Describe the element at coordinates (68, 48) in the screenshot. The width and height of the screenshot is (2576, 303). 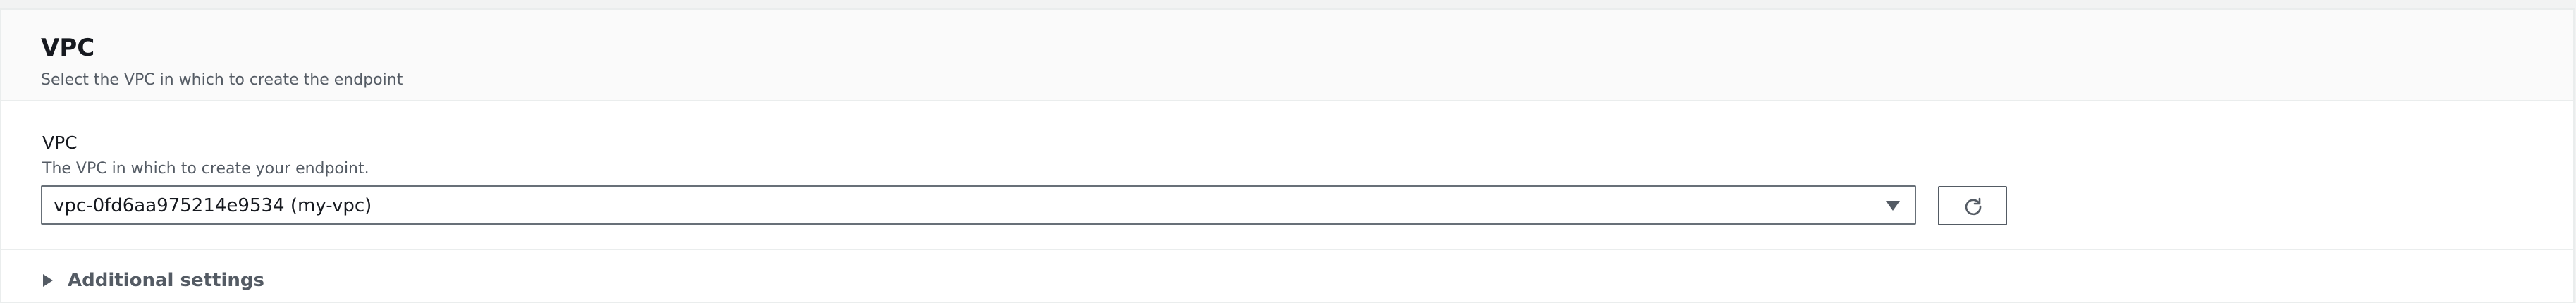
I see `section-title: VPC` at that location.